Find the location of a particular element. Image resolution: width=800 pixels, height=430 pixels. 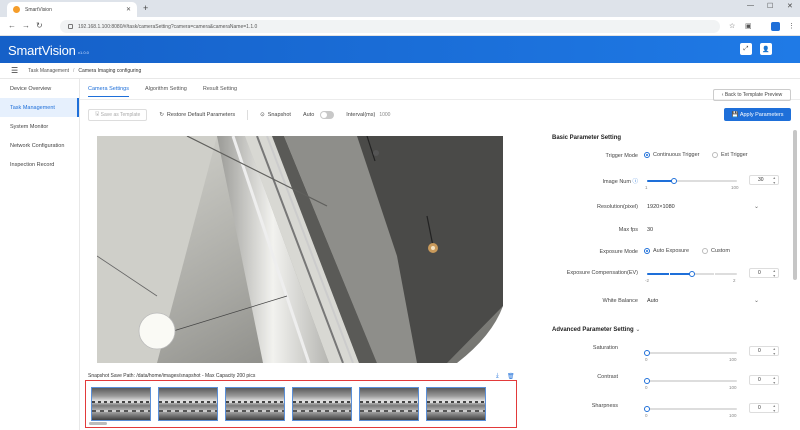

interval-label: Interval(ms) is located at coordinates (361, 114).